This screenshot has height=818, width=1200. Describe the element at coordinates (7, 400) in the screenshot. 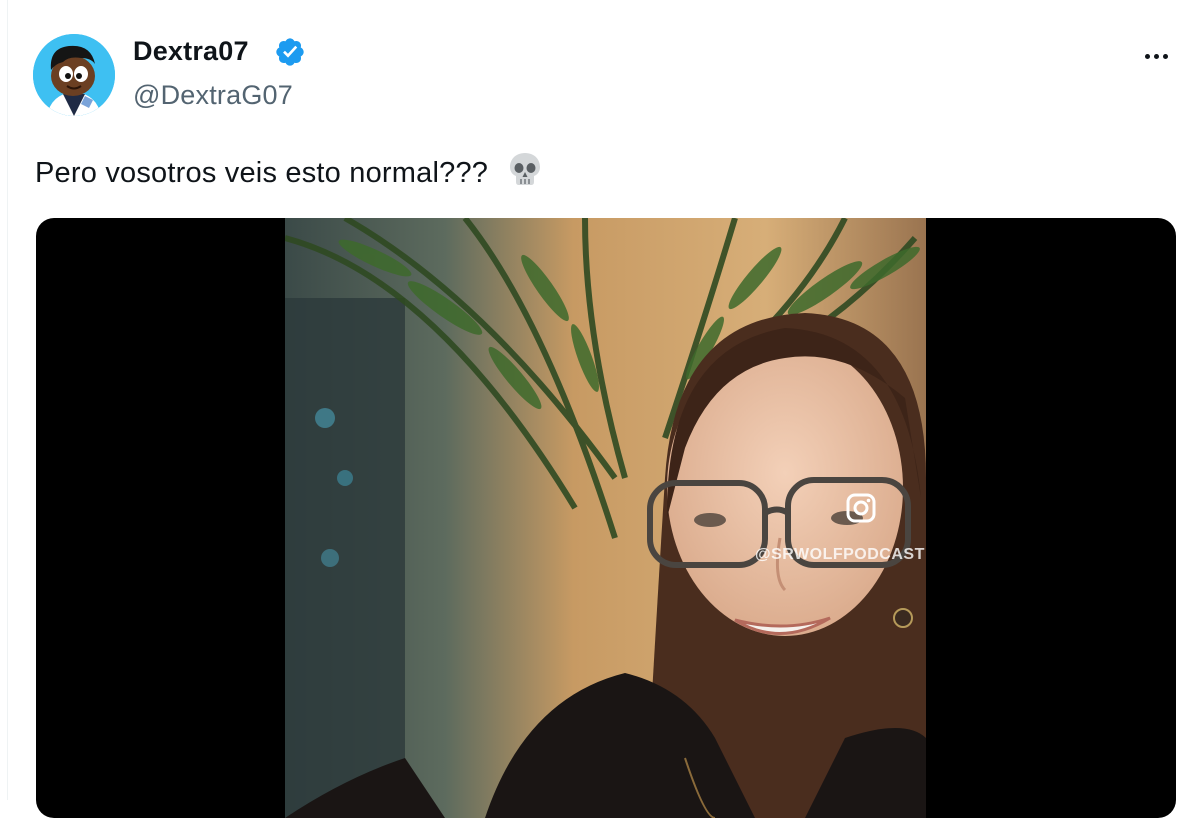

I see `timeline-border` at that location.